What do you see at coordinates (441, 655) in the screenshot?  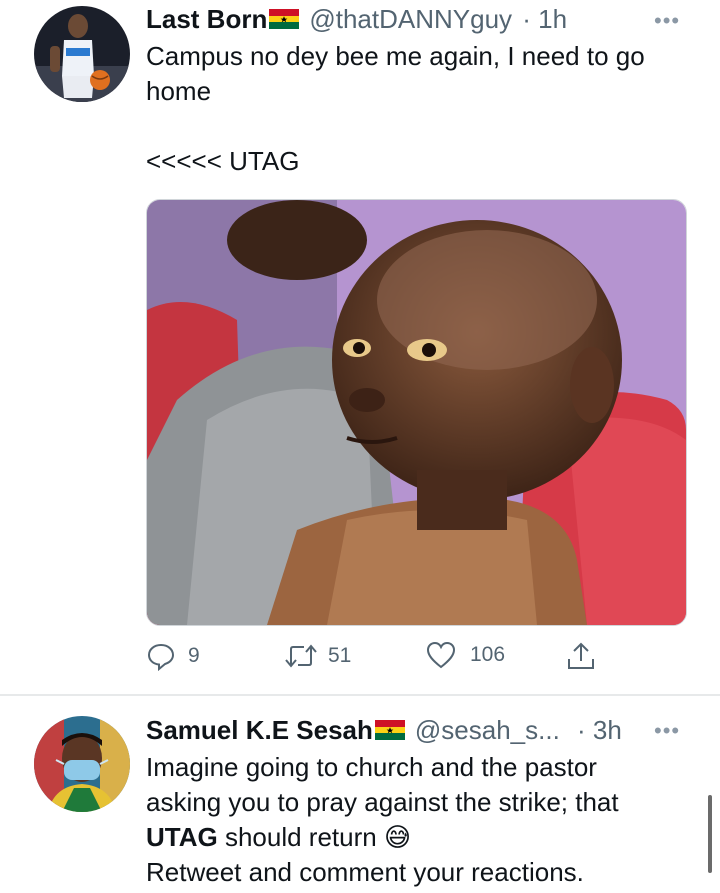 I see `heart-icon` at bounding box center [441, 655].